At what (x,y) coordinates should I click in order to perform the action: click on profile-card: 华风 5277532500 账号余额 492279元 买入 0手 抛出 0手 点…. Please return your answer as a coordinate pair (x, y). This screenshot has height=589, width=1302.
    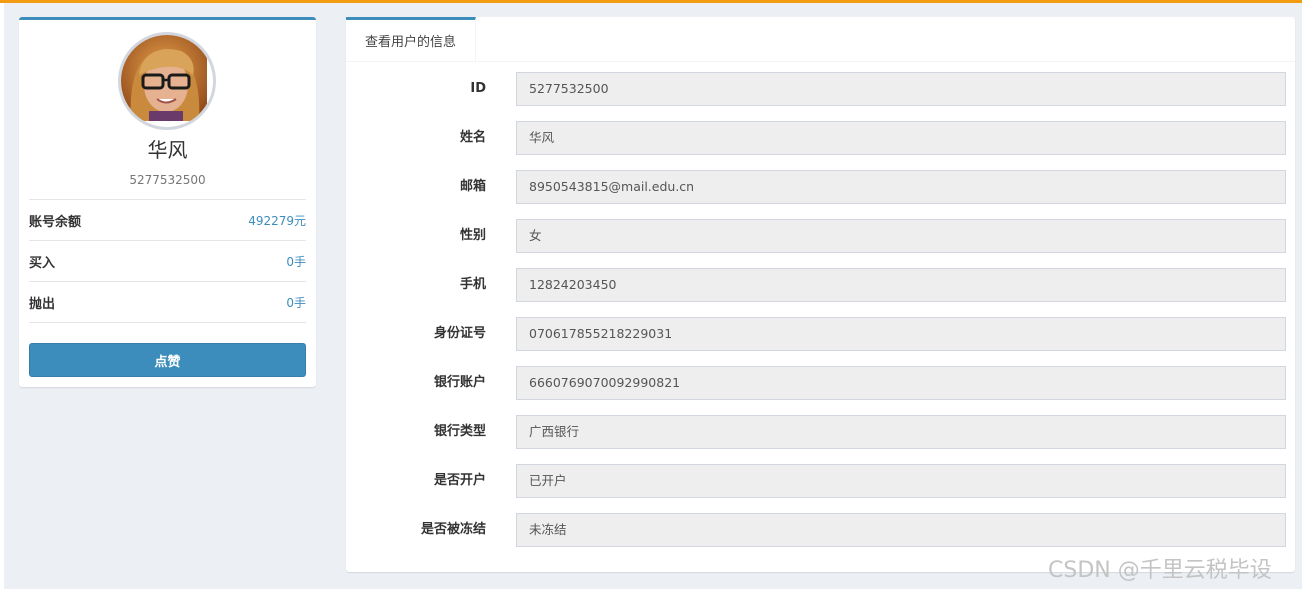
    Looking at the image, I should click on (167, 202).